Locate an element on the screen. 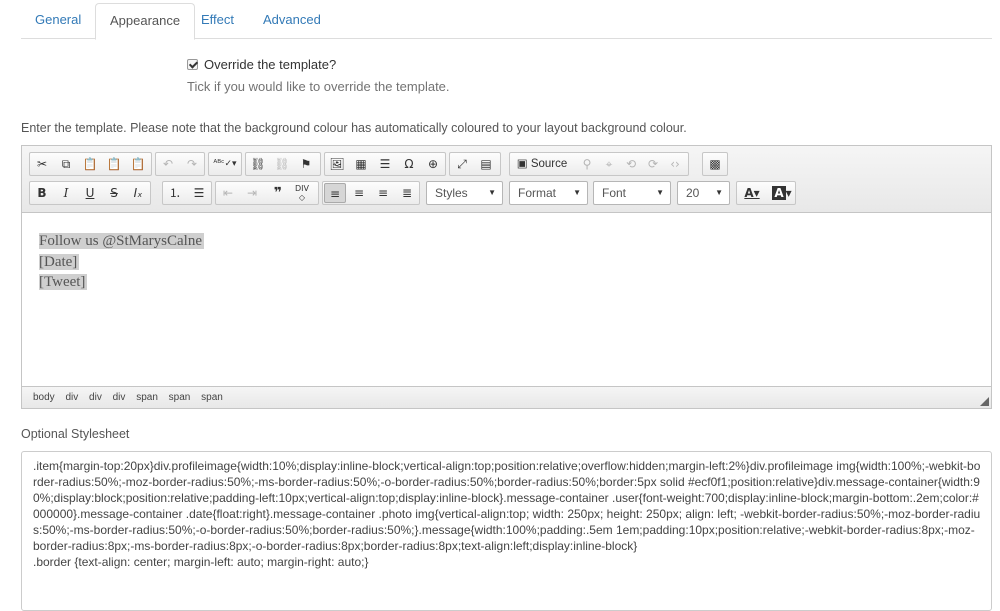 The width and height of the screenshot is (1000, 611). iframe-globe-icon: ⊕ is located at coordinates (433, 164).